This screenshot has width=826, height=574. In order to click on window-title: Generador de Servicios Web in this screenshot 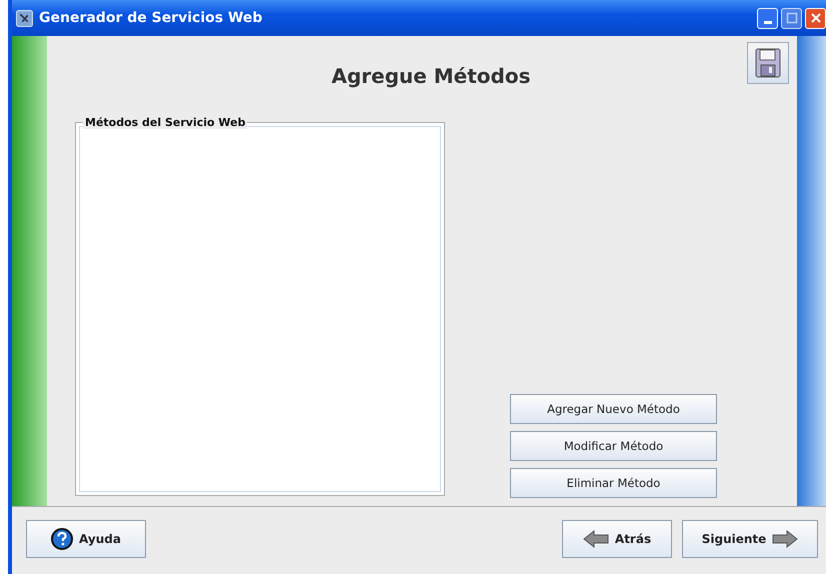, I will do `click(151, 18)`.